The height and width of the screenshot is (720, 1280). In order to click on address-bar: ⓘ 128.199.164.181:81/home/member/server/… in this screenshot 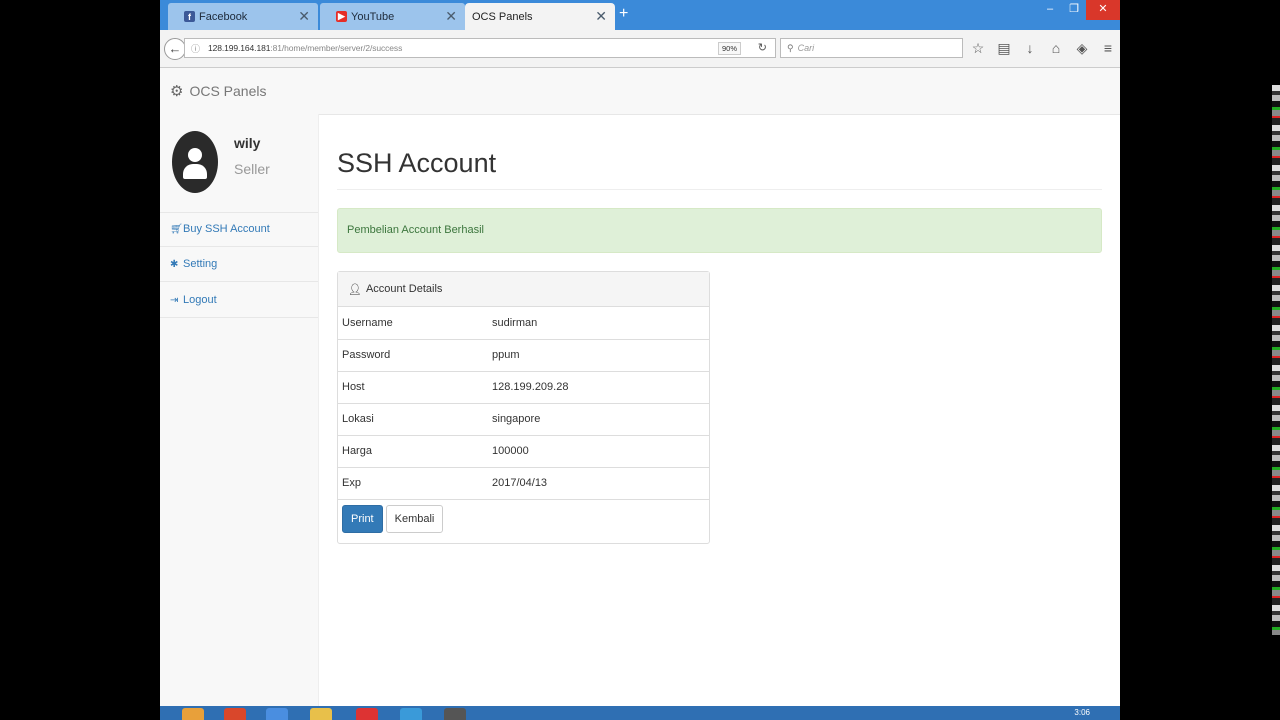, I will do `click(480, 48)`.